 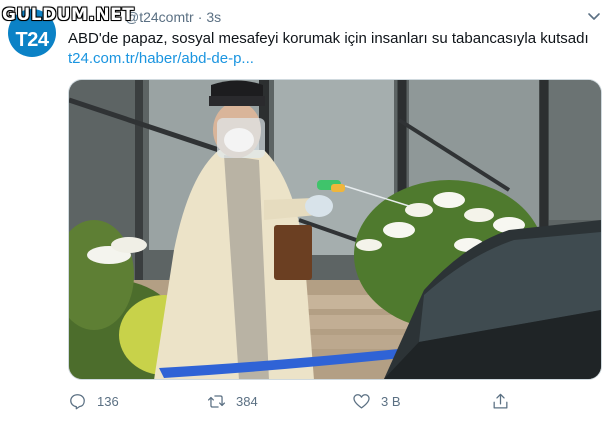 What do you see at coordinates (108, 401) in the screenshot?
I see `reply-count: 136` at bounding box center [108, 401].